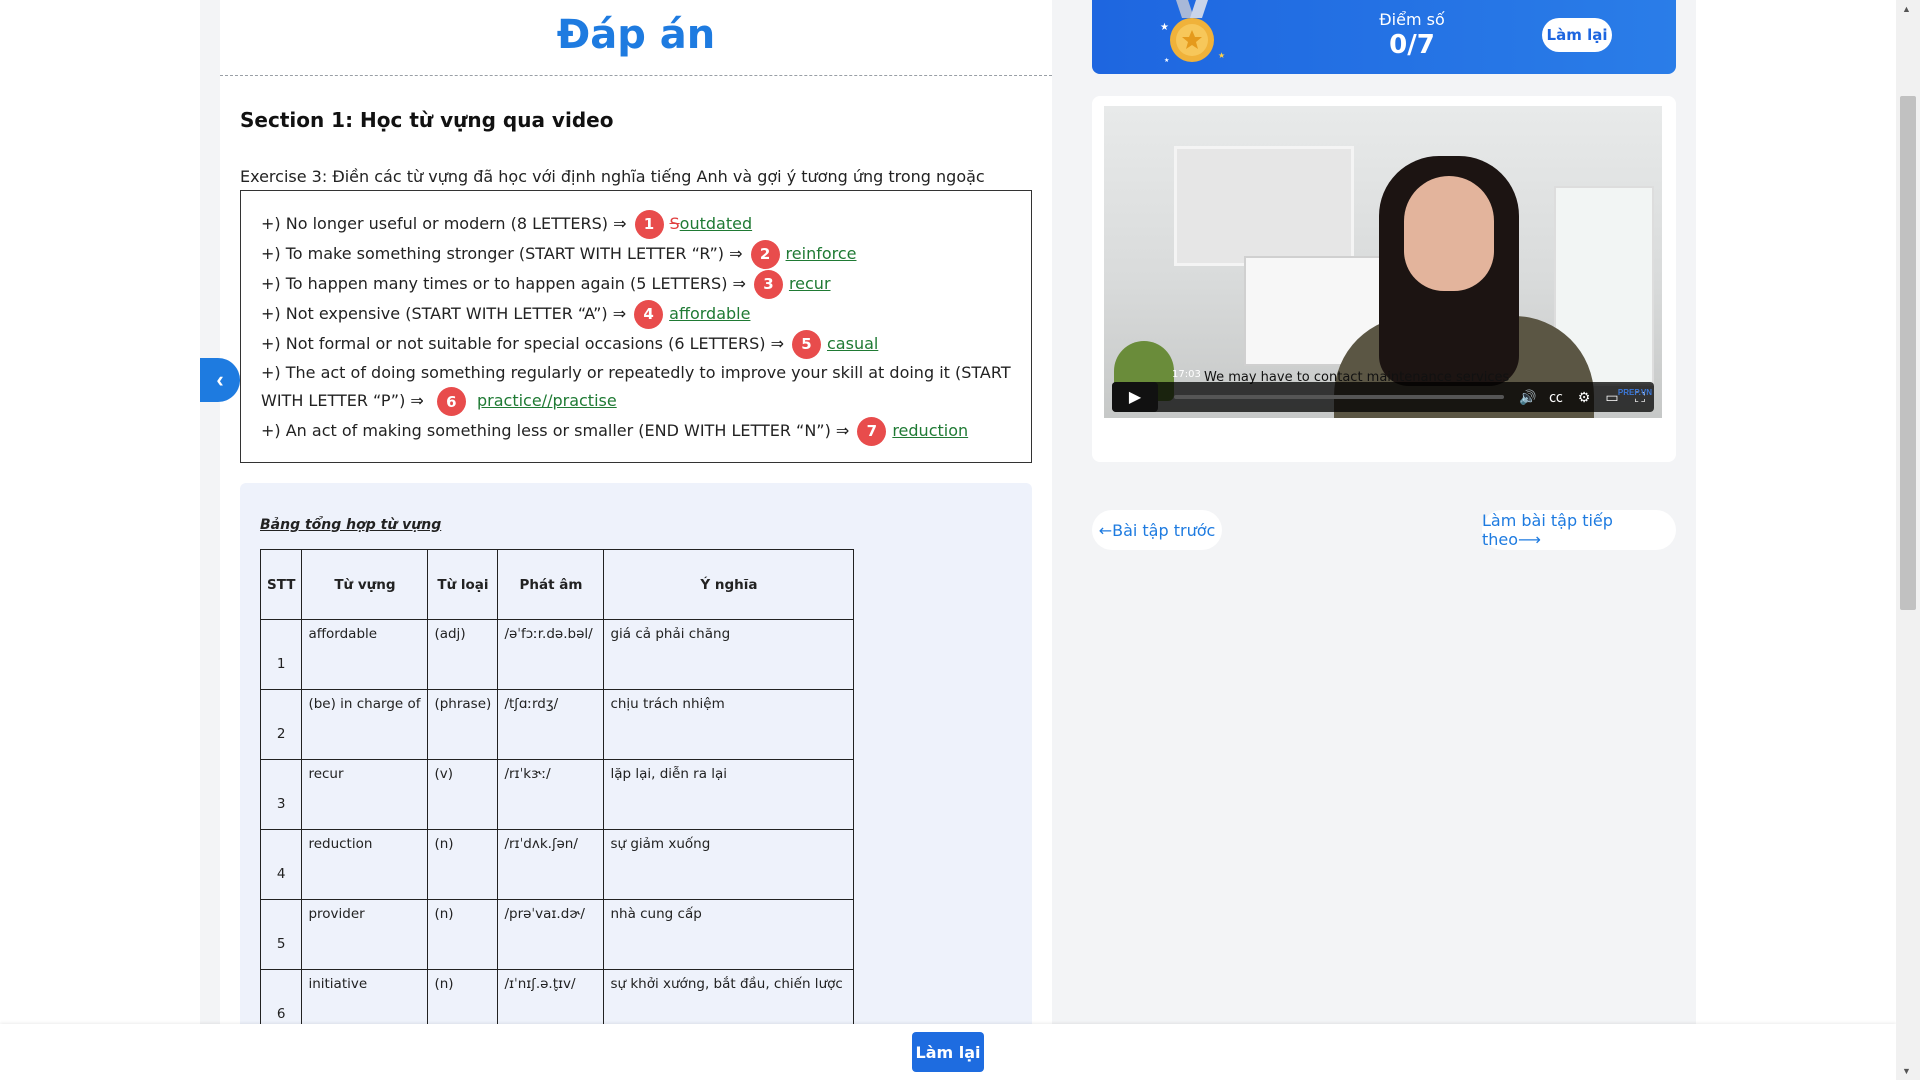 The width and height of the screenshot is (1920, 1080). Describe the element at coordinates (365, 584) in the screenshot. I see `col-header-word: Từ vựng` at that location.